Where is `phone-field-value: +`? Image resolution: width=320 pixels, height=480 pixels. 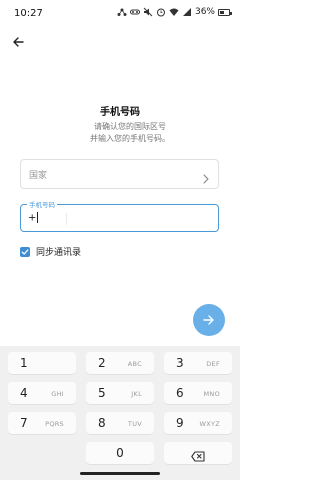 phone-field-value: + is located at coordinates (33, 218).